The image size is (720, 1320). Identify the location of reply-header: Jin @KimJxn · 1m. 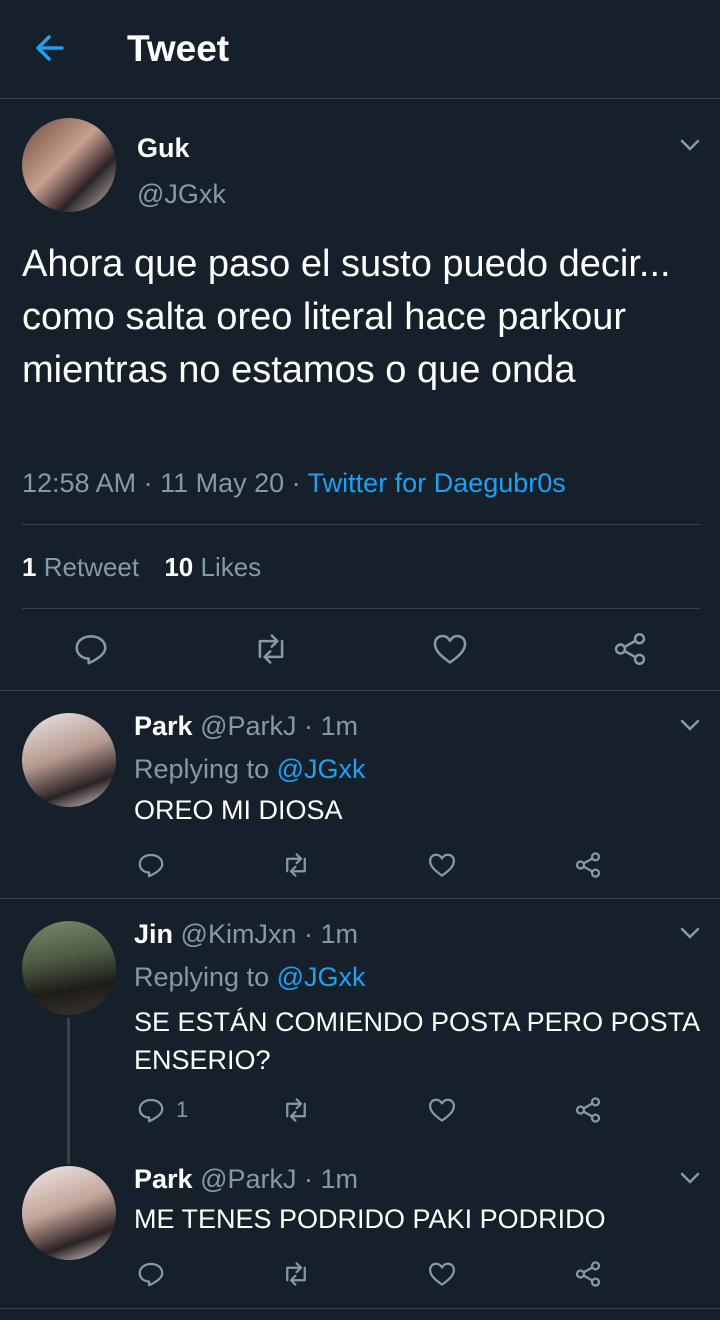
(246, 934).